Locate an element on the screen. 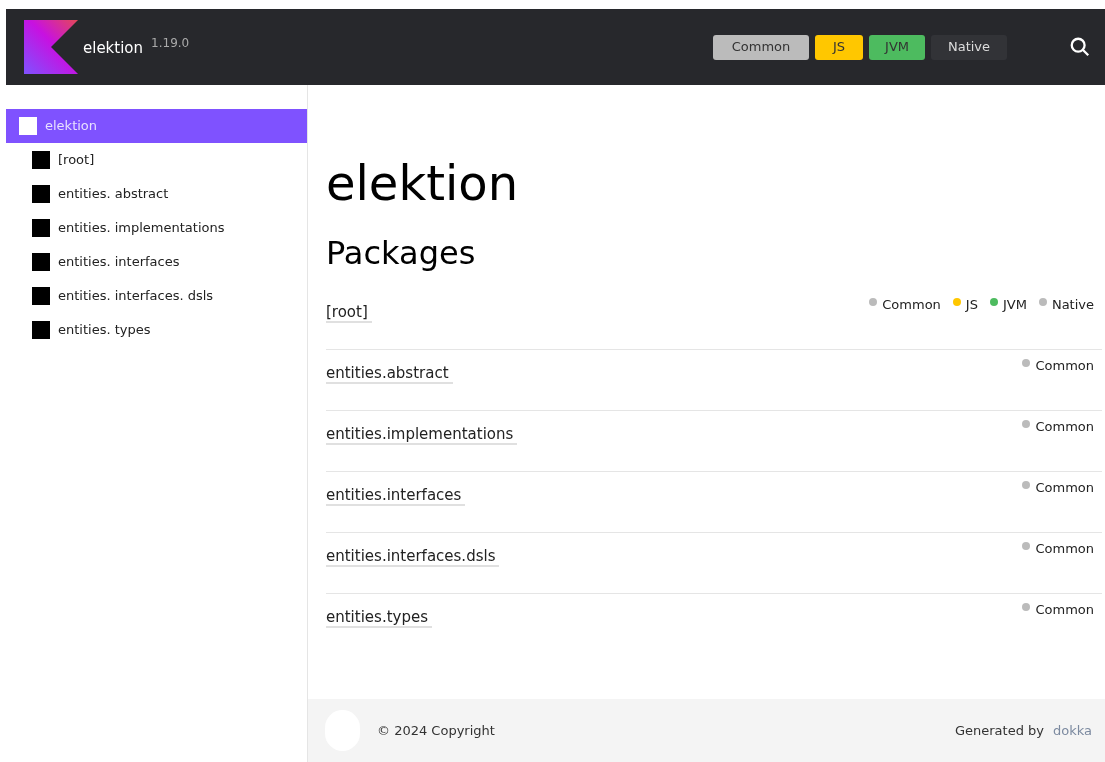  platform-filter: JS is located at coordinates (839, 47).